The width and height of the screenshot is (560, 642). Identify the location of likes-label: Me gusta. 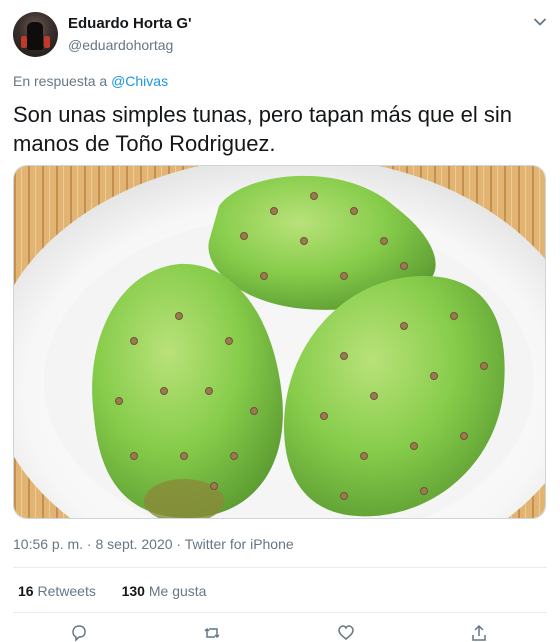
(178, 591).